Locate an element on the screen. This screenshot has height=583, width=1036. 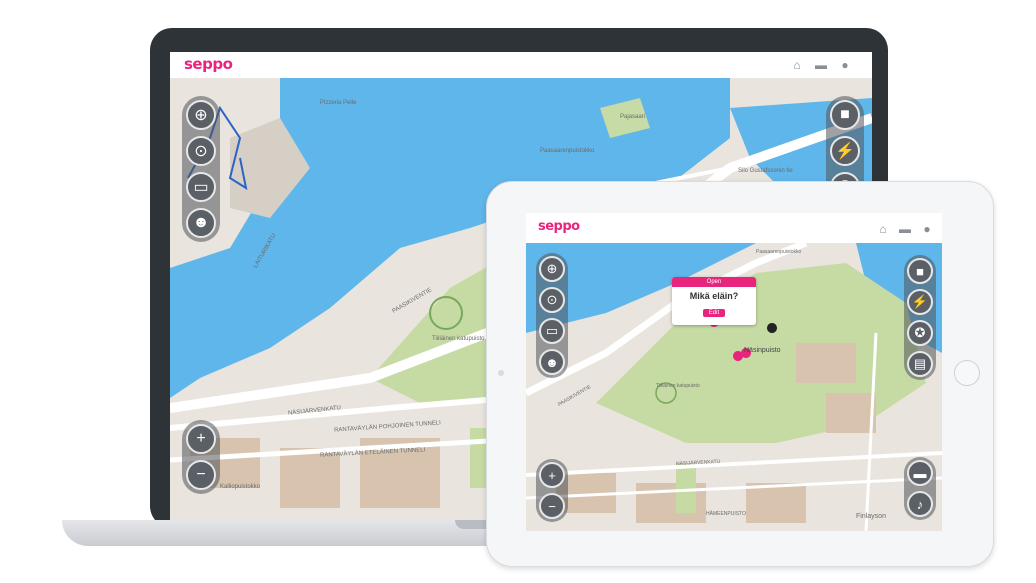
tablet-zoom-controls: + − is located at coordinates (552, 490).